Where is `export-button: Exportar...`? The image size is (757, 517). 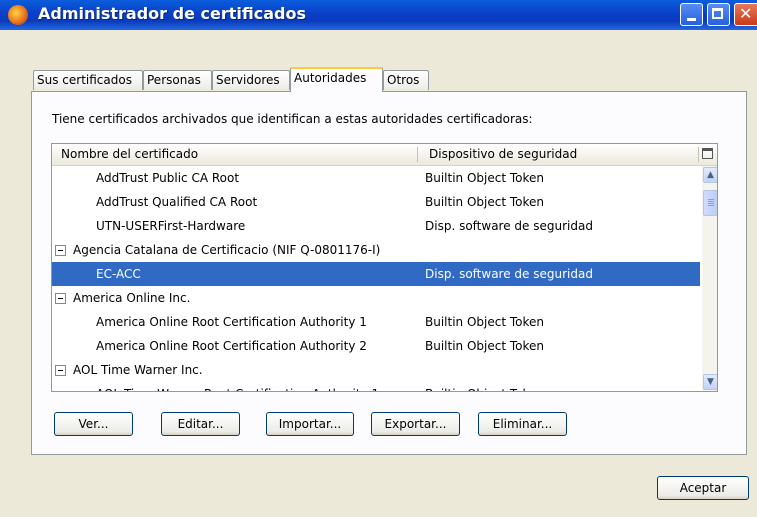
export-button: Exportar... is located at coordinates (415, 424).